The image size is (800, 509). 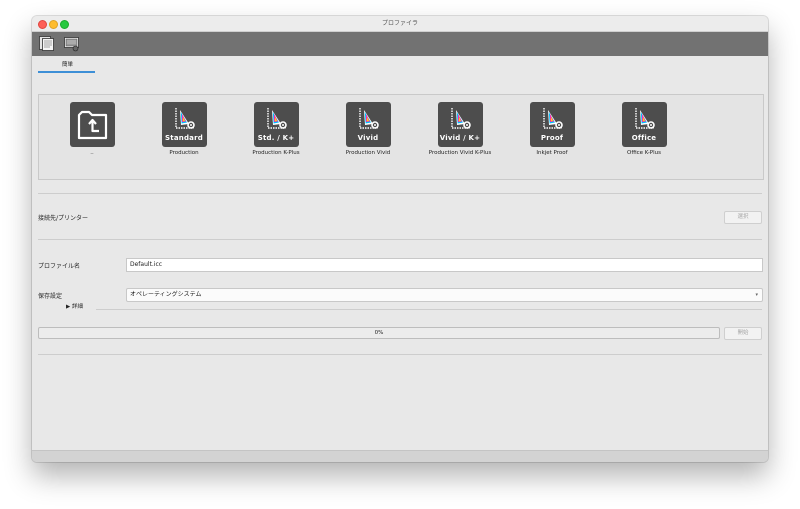 I want to click on progress-bar: 0%, so click(x=379, y=333).